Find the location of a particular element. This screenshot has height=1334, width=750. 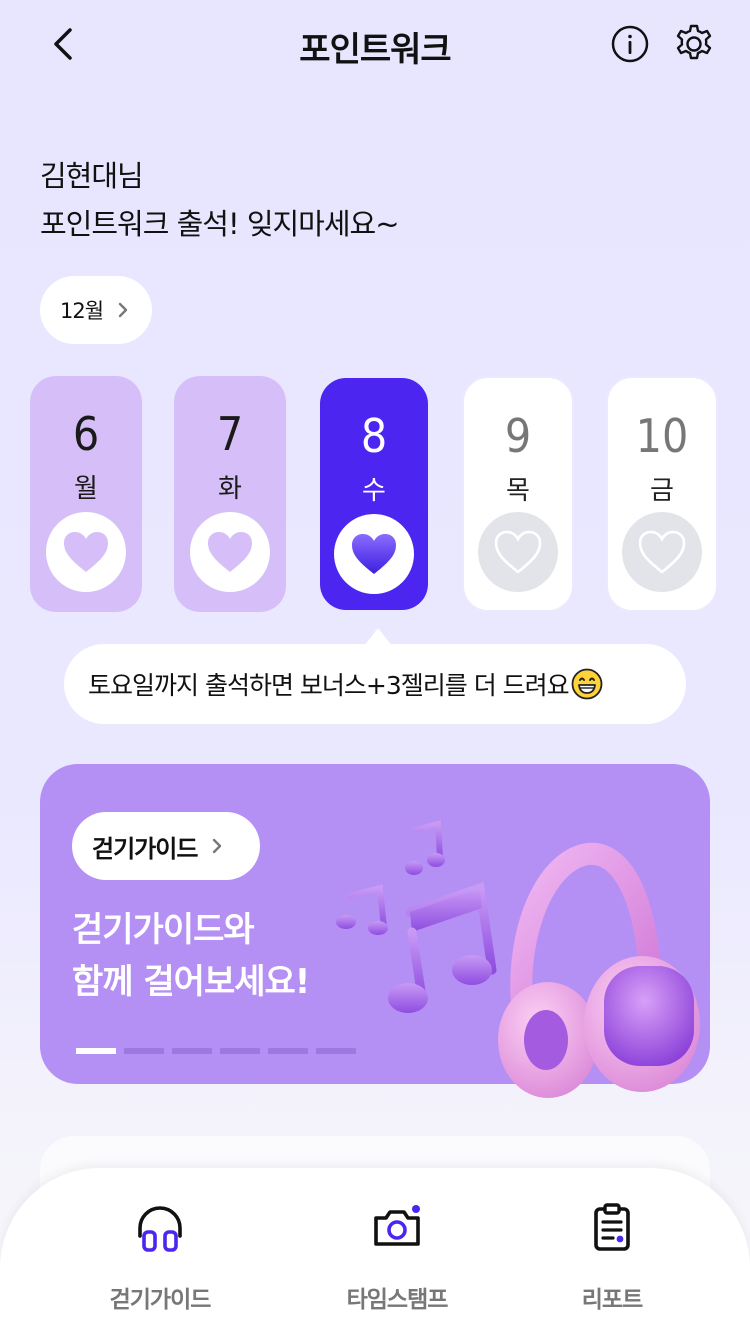

gear-icon is located at coordinates (694, 42).